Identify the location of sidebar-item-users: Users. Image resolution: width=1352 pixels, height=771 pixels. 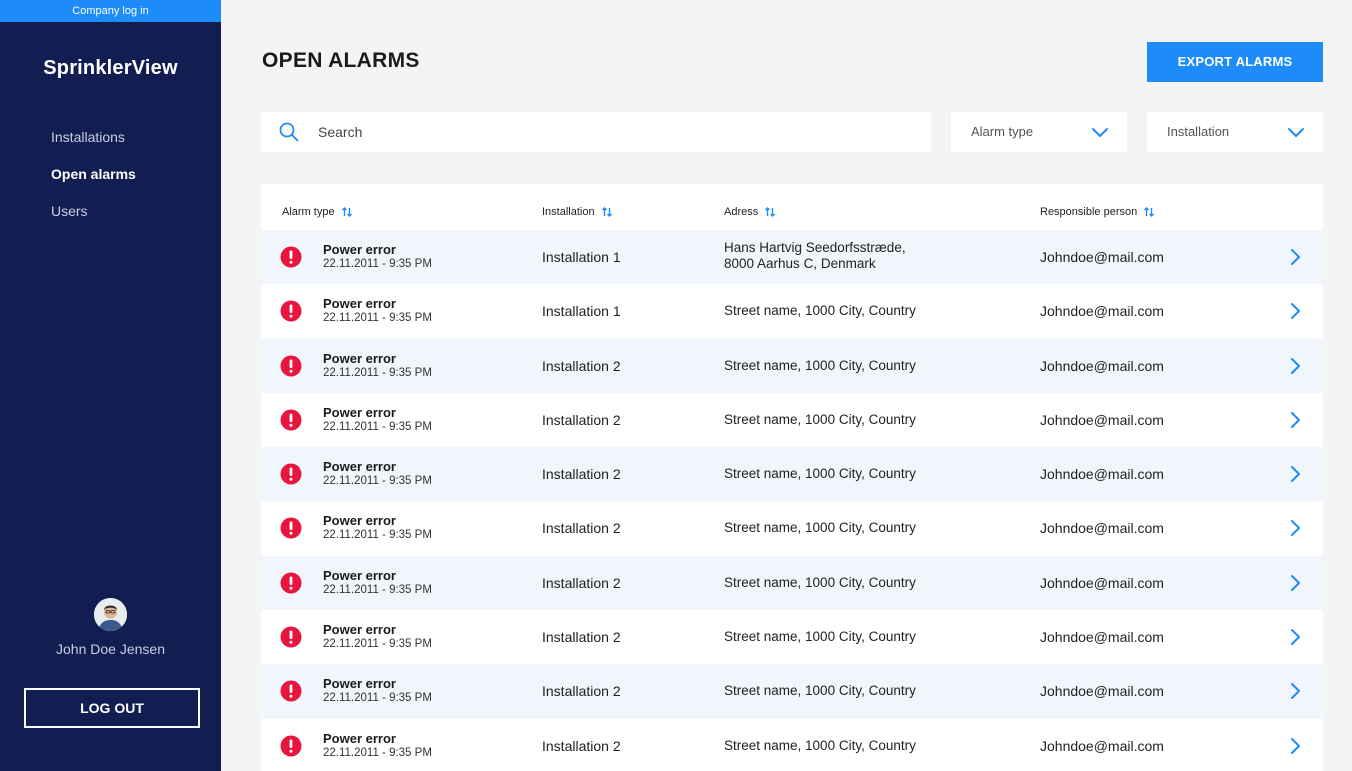
(93, 212).